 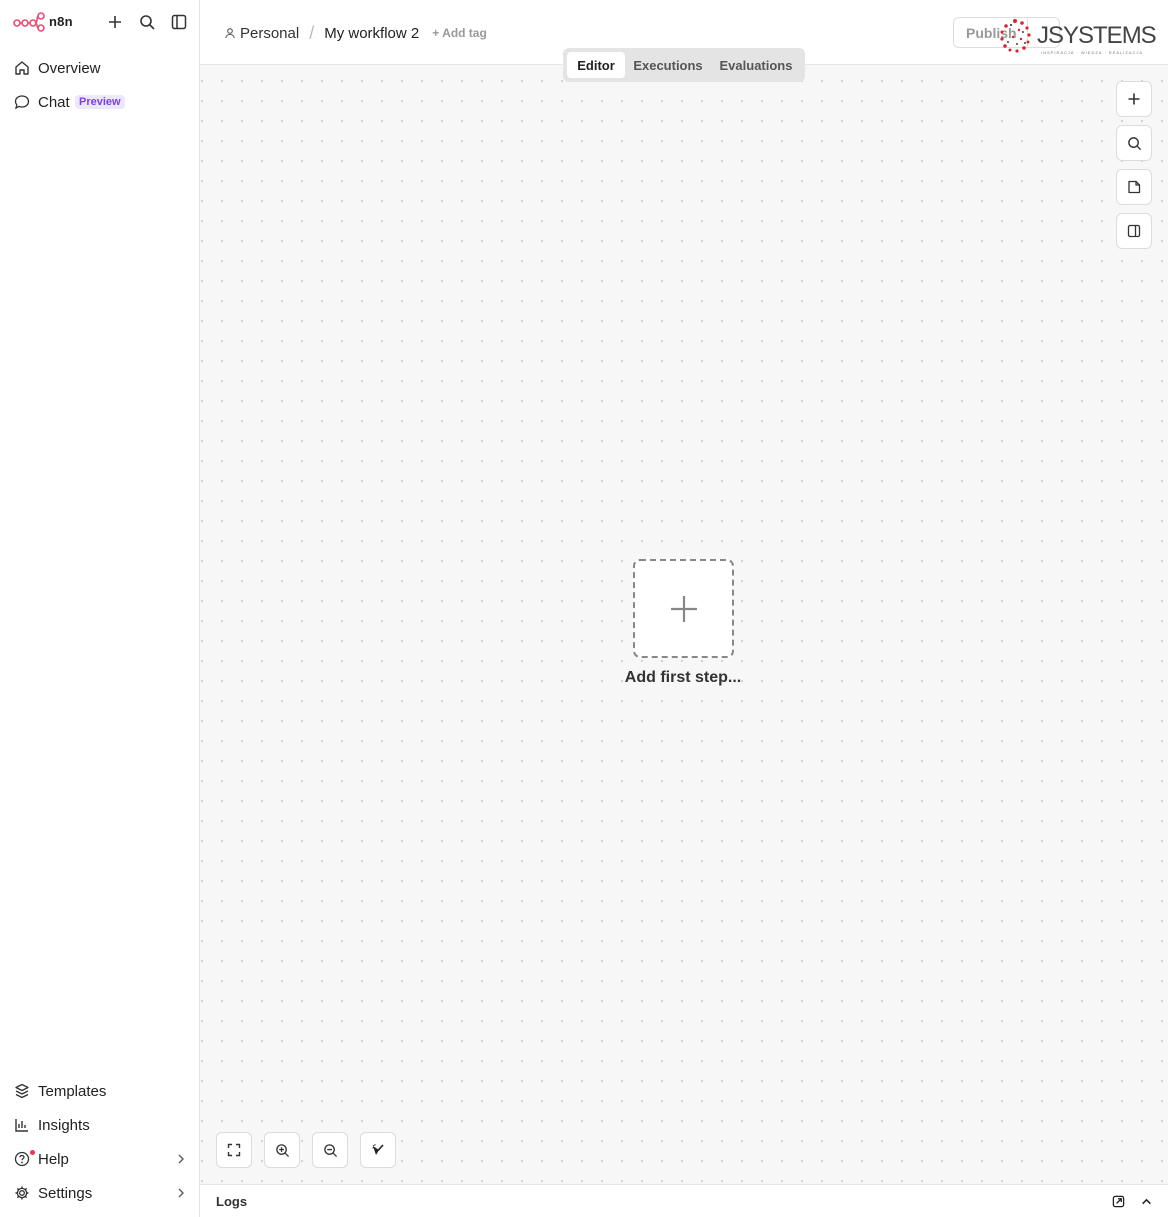 What do you see at coordinates (22, 68) in the screenshot?
I see `home-icon` at bounding box center [22, 68].